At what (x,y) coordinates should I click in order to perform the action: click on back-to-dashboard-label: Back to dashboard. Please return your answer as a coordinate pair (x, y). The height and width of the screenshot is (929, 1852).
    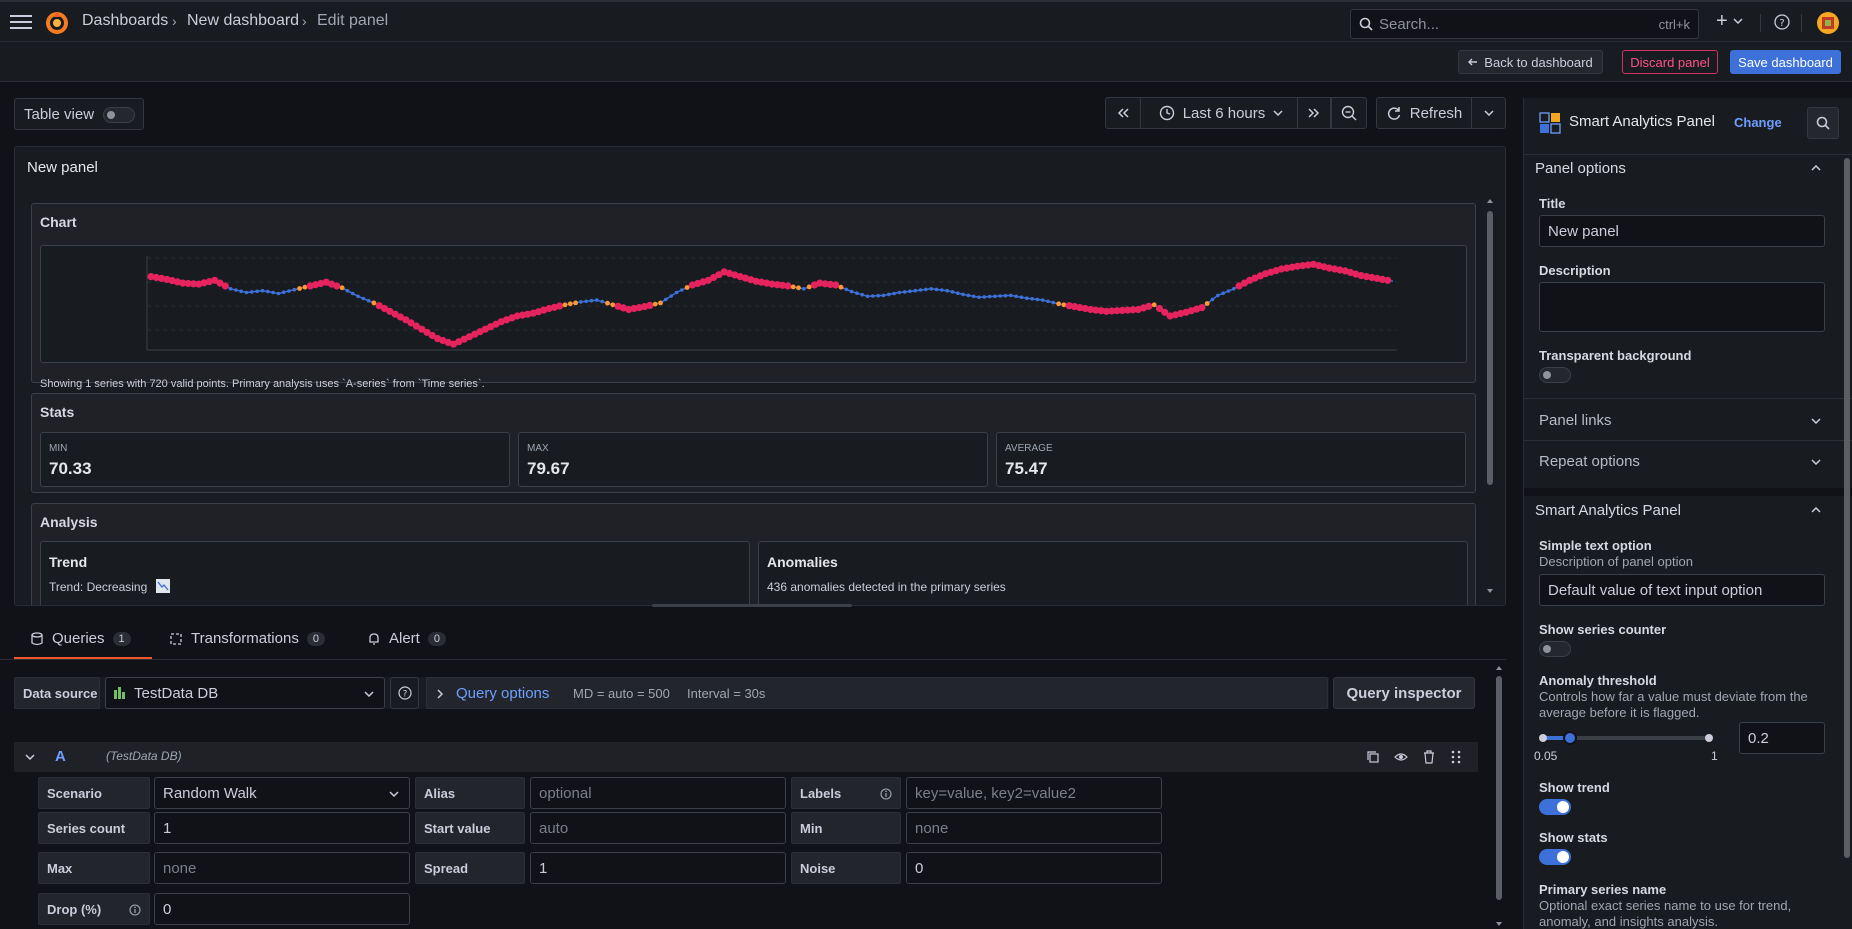
    Looking at the image, I should click on (1538, 62).